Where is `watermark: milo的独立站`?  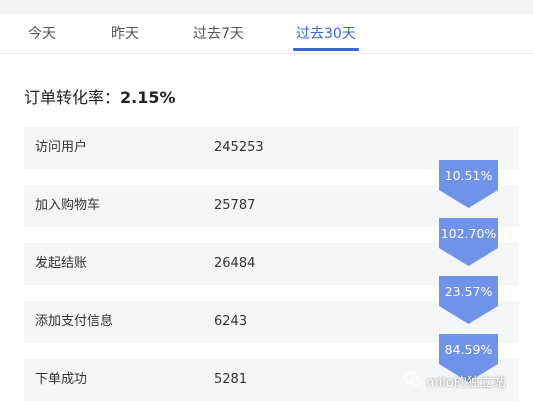 watermark: milo的独立站 is located at coordinates (454, 383).